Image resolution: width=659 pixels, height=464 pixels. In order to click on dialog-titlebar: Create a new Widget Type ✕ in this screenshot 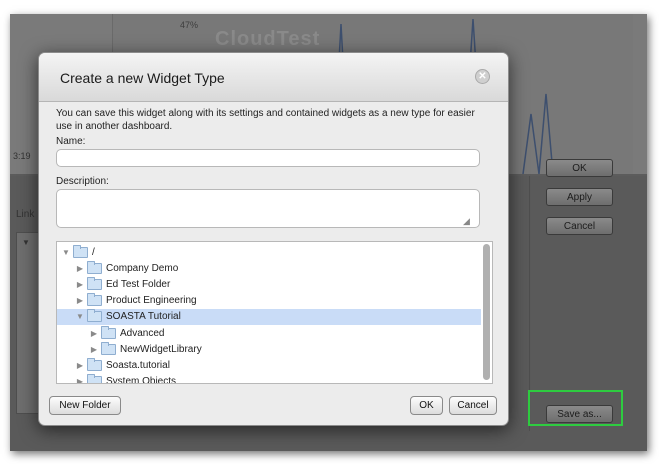, I will do `click(273, 77)`.